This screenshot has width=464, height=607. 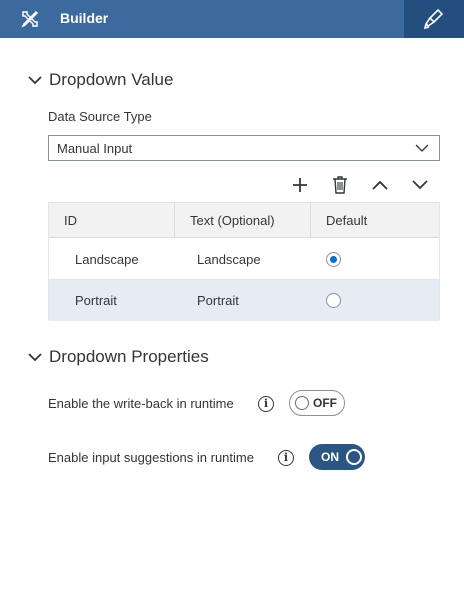 I want to click on writeback-switch: OFF, so click(x=317, y=403).